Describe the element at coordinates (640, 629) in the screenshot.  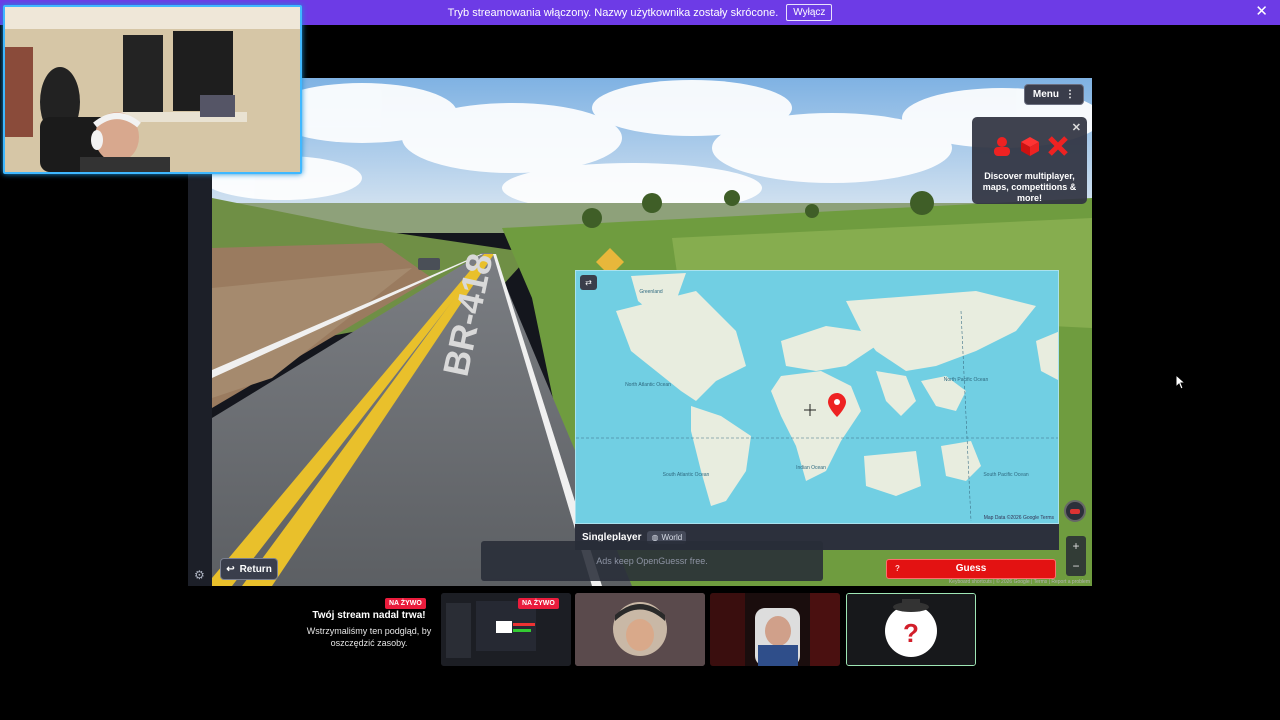
I see `viewer-avatar-thumbnail` at that location.